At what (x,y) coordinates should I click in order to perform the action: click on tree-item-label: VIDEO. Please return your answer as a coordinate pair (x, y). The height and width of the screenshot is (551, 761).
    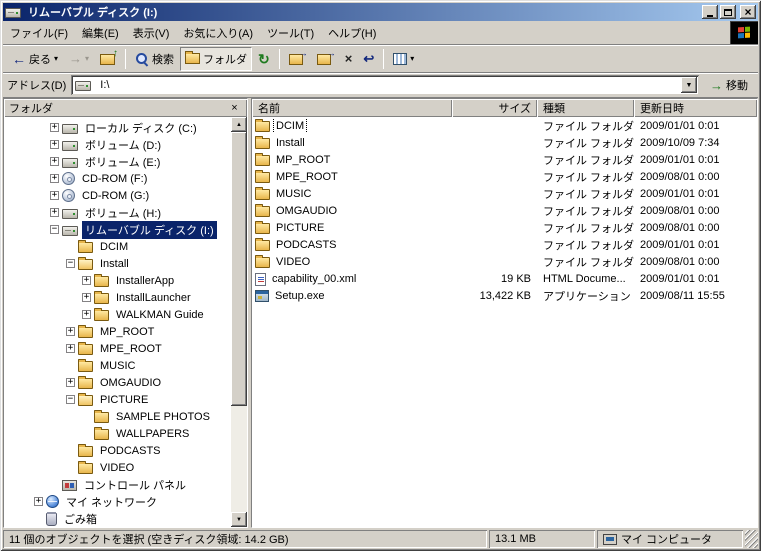
    Looking at the image, I should click on (117, 468).